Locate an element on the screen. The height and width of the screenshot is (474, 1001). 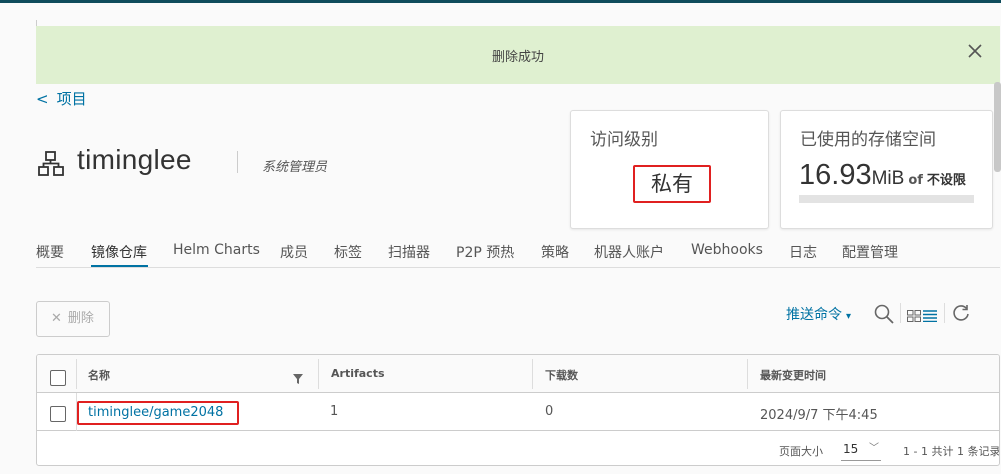
tab-2: Helm Charts is located at coordinates (216, 250).